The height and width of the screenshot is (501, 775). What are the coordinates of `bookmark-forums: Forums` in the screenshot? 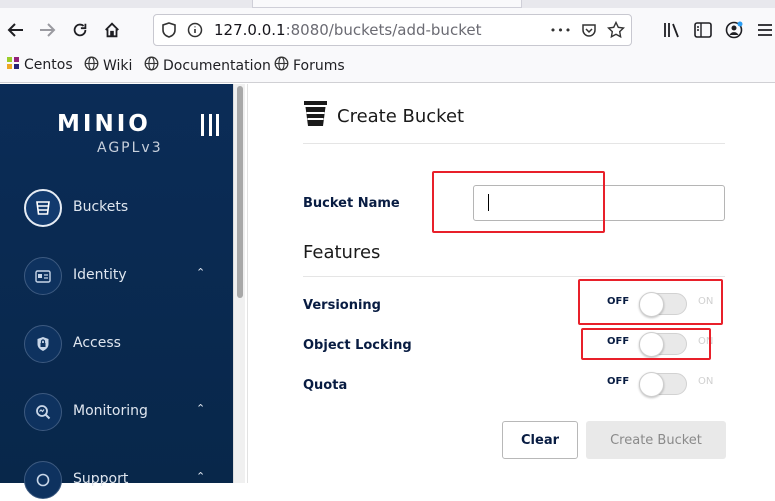 It's located at (309, 65).